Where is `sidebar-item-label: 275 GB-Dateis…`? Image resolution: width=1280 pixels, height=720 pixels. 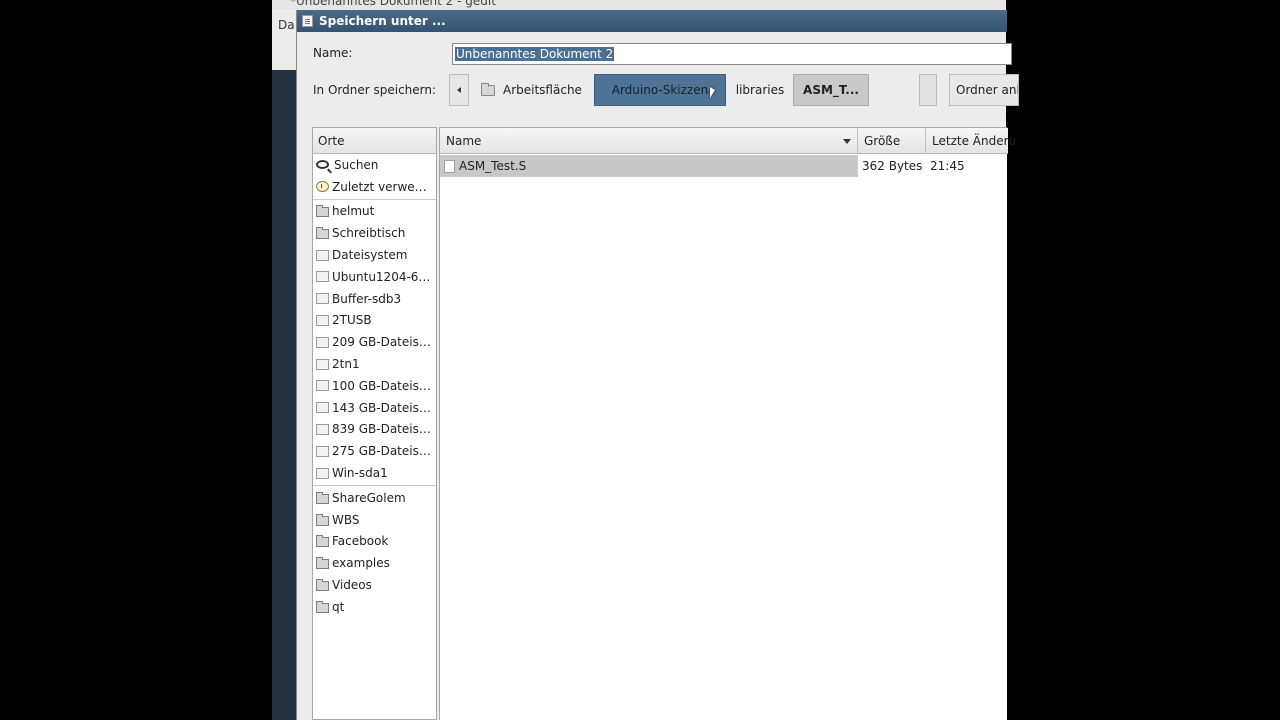 sidebar-item-label: 275 GB-Dateis… is located at coordinates (381, 451).